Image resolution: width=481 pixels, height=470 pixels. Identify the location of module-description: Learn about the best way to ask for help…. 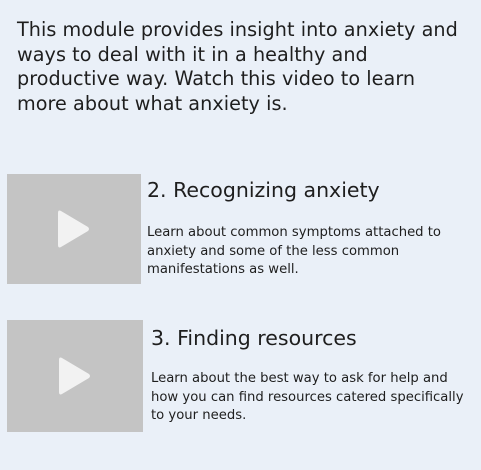
(307, 397).